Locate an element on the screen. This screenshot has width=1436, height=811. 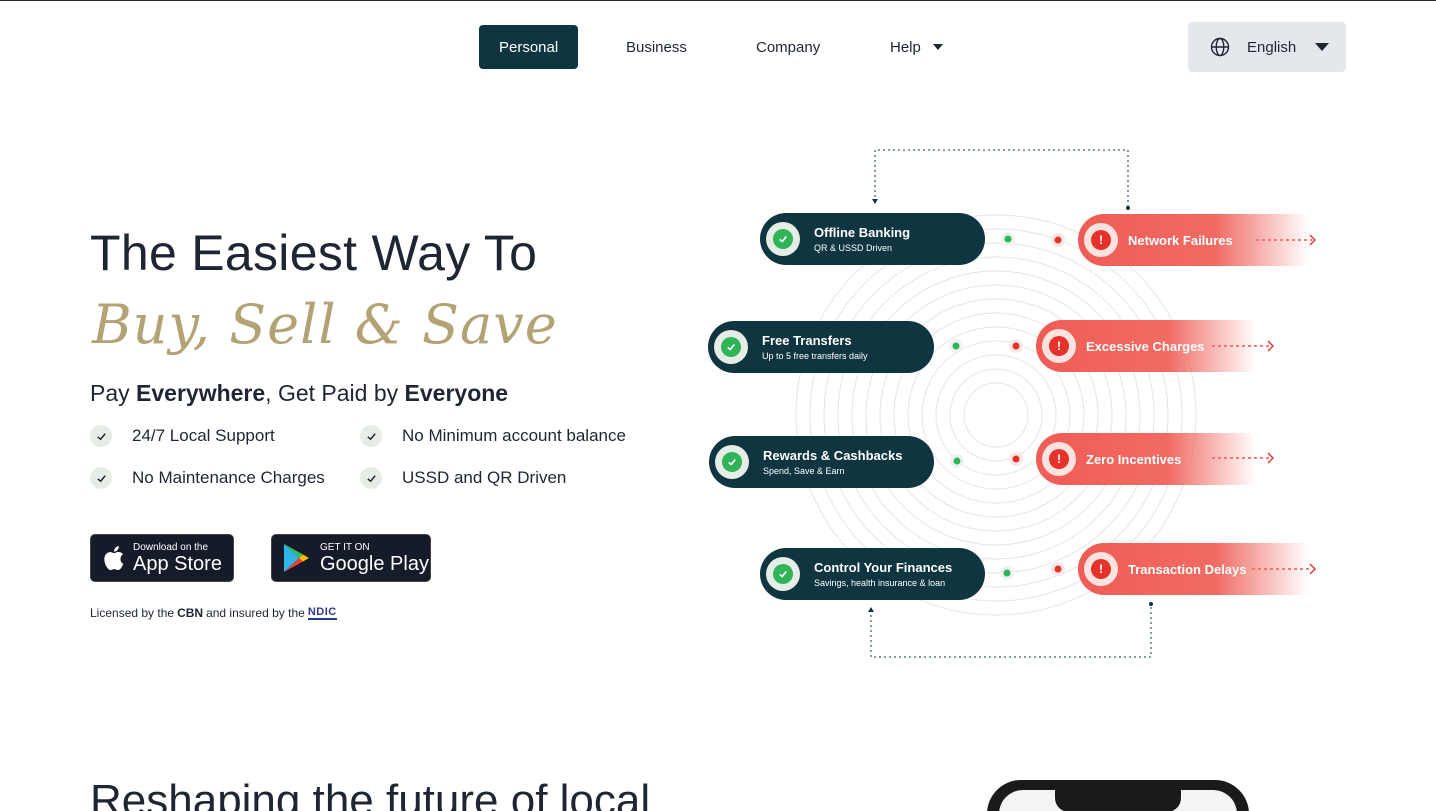
problem-title: Transaction Delays is located at coordinates (1187, 569).